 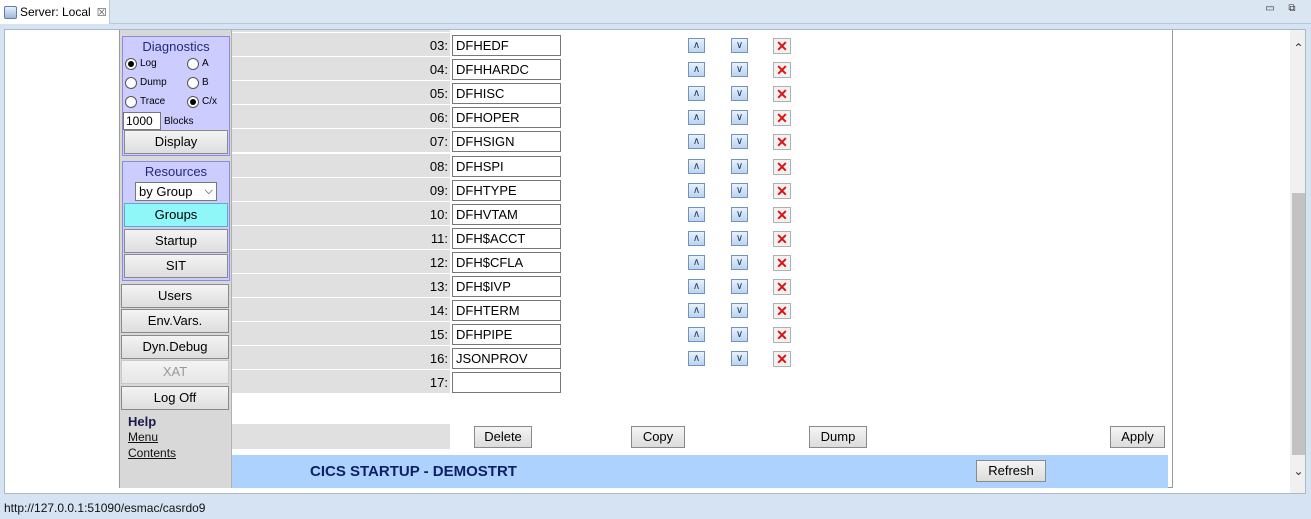 What do you see at coordinates (176, 46) in the screenshot?
I see `diagnostics-title: Diagnostics` at bounding box center [176, 46].